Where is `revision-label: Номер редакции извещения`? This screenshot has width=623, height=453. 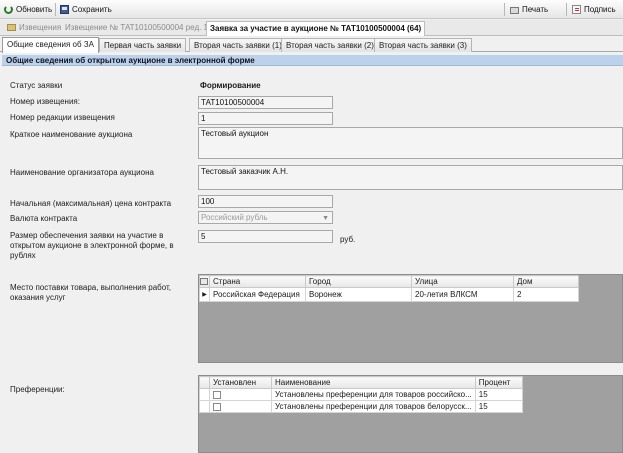 revision-label: Номер редакции извещения is located at coordinates (62, 117).